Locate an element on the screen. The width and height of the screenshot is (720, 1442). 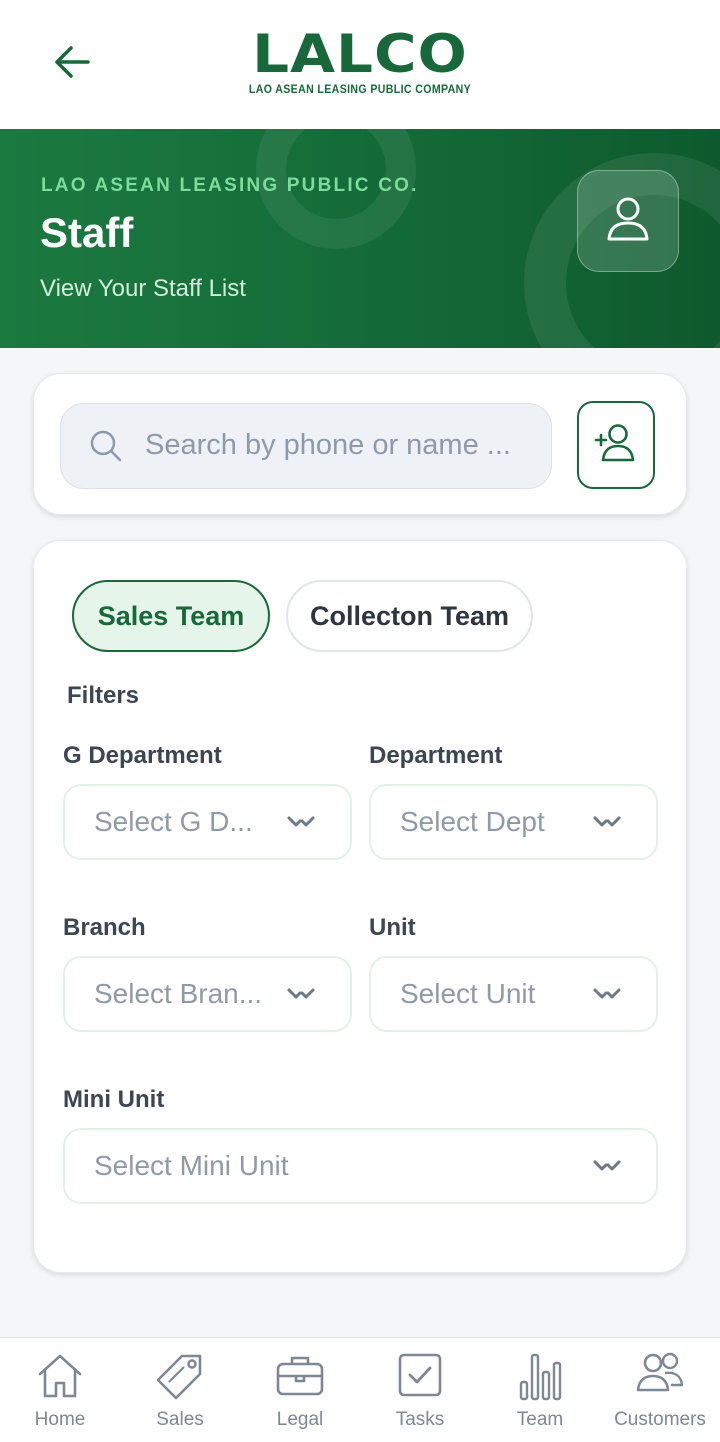
unit-select: Select Unit is located at coordinates (513, 994).